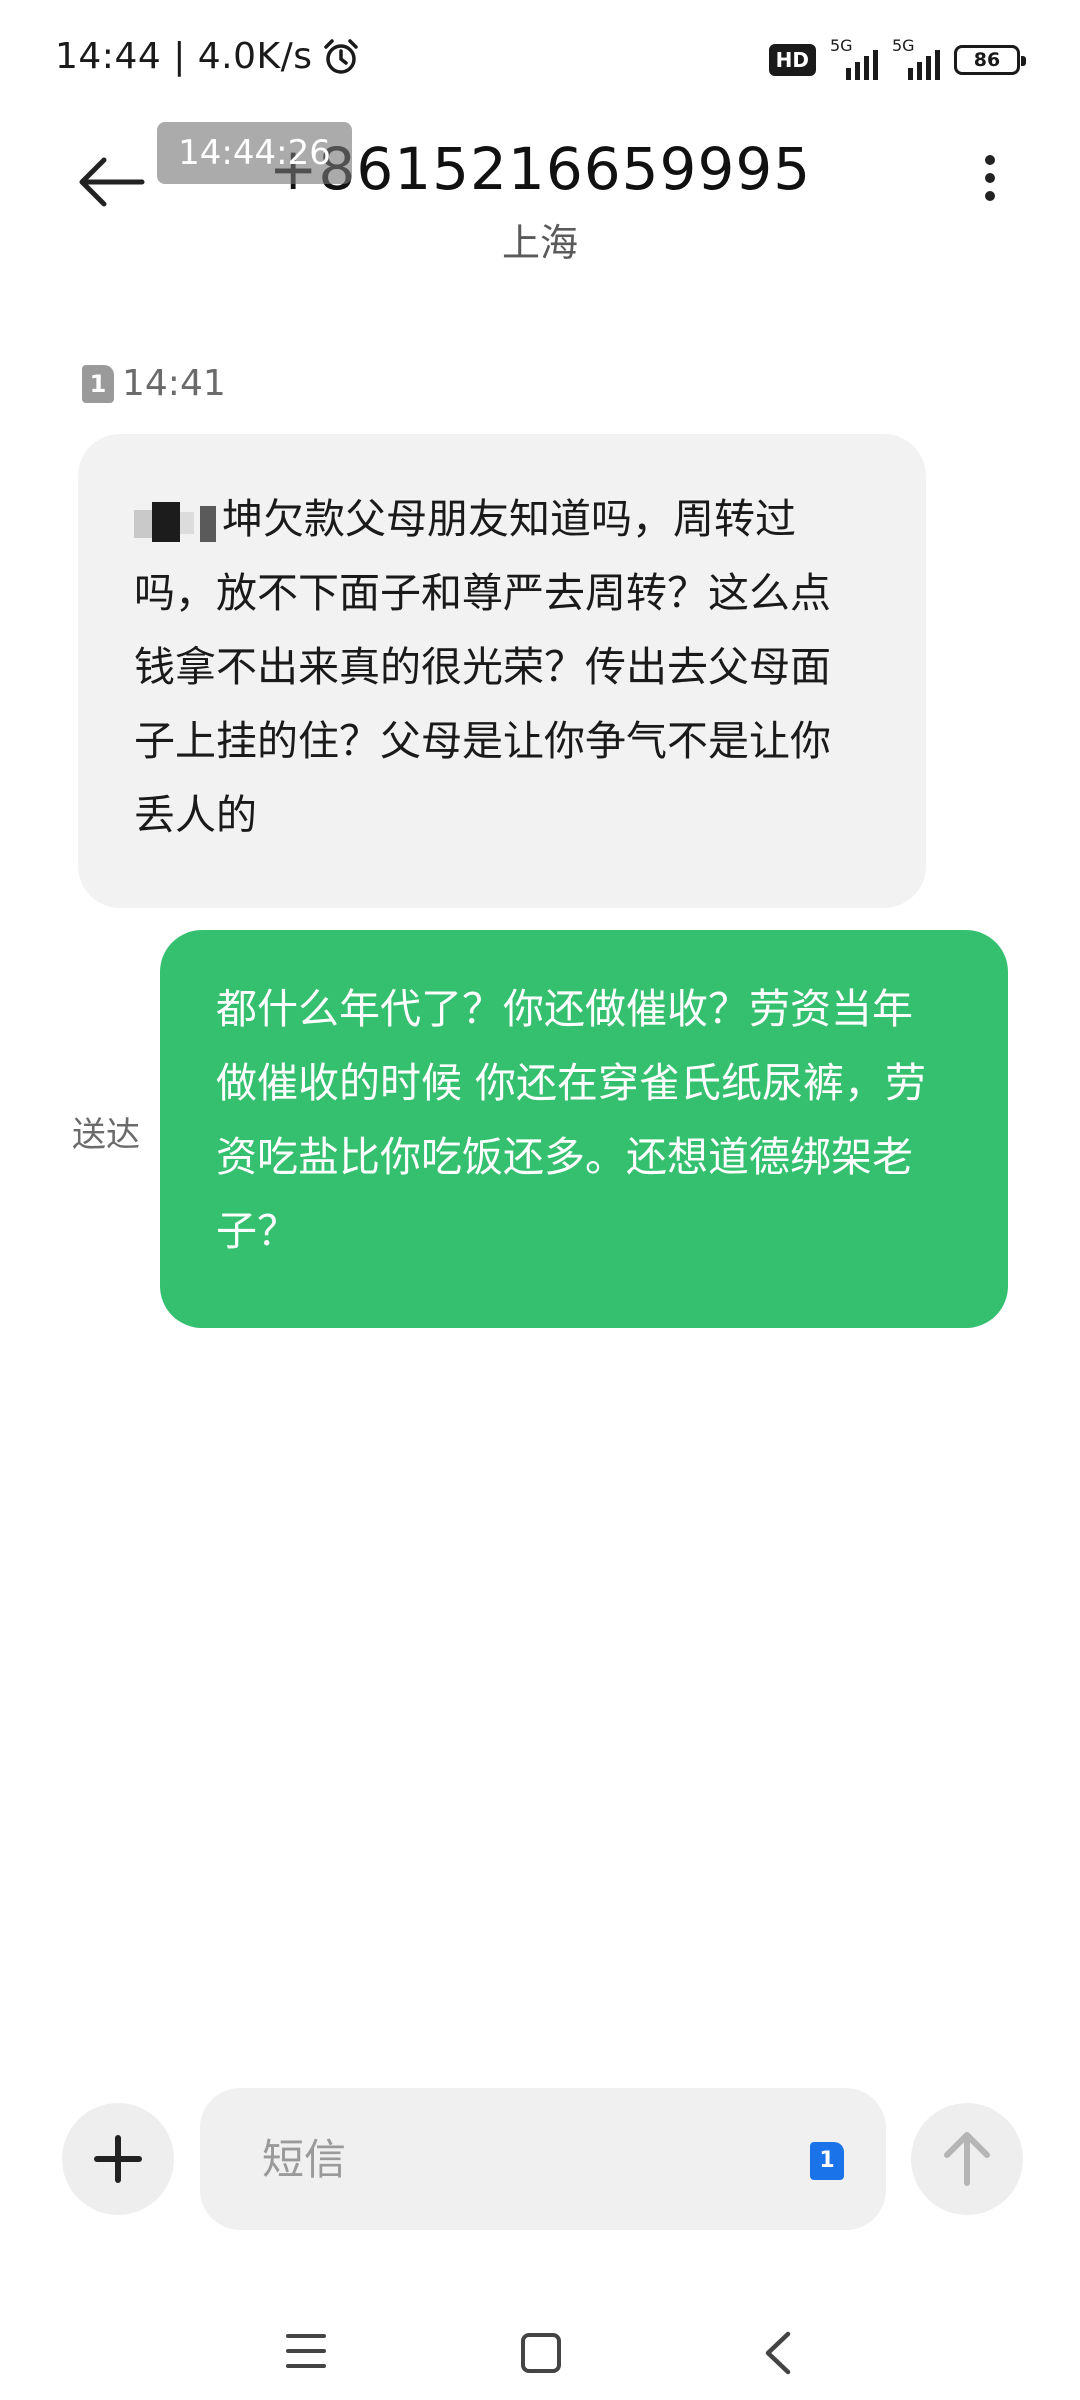 The image size is (1080, 2400). What do you see at coordinates (254, 153) in the screenshot?
I see `screen-time-overlay: 14:44:26` at bounding box center [254, 153].